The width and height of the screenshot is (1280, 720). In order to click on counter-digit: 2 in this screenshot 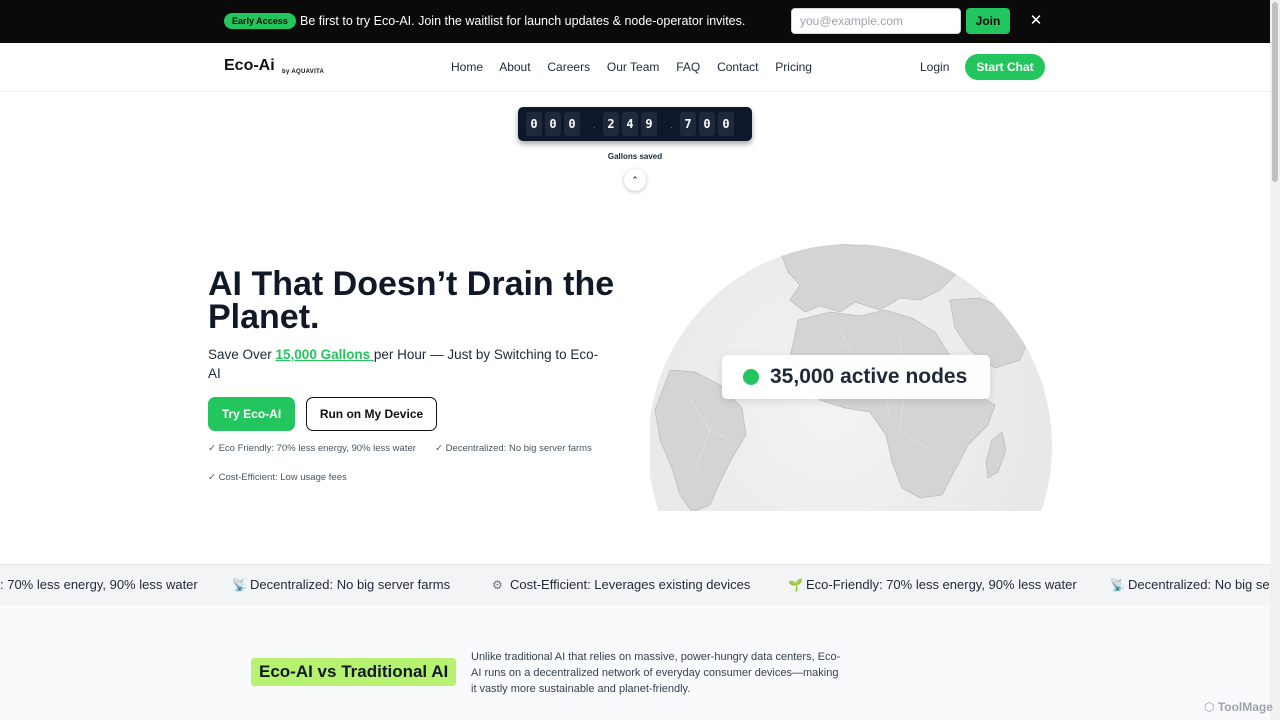, I will do `click(611, 124)`.